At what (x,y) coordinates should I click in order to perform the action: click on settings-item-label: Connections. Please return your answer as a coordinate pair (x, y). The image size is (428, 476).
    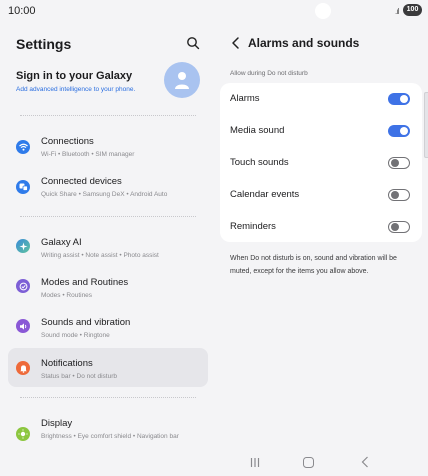
    Looking at the image, I should click on (67, 141).